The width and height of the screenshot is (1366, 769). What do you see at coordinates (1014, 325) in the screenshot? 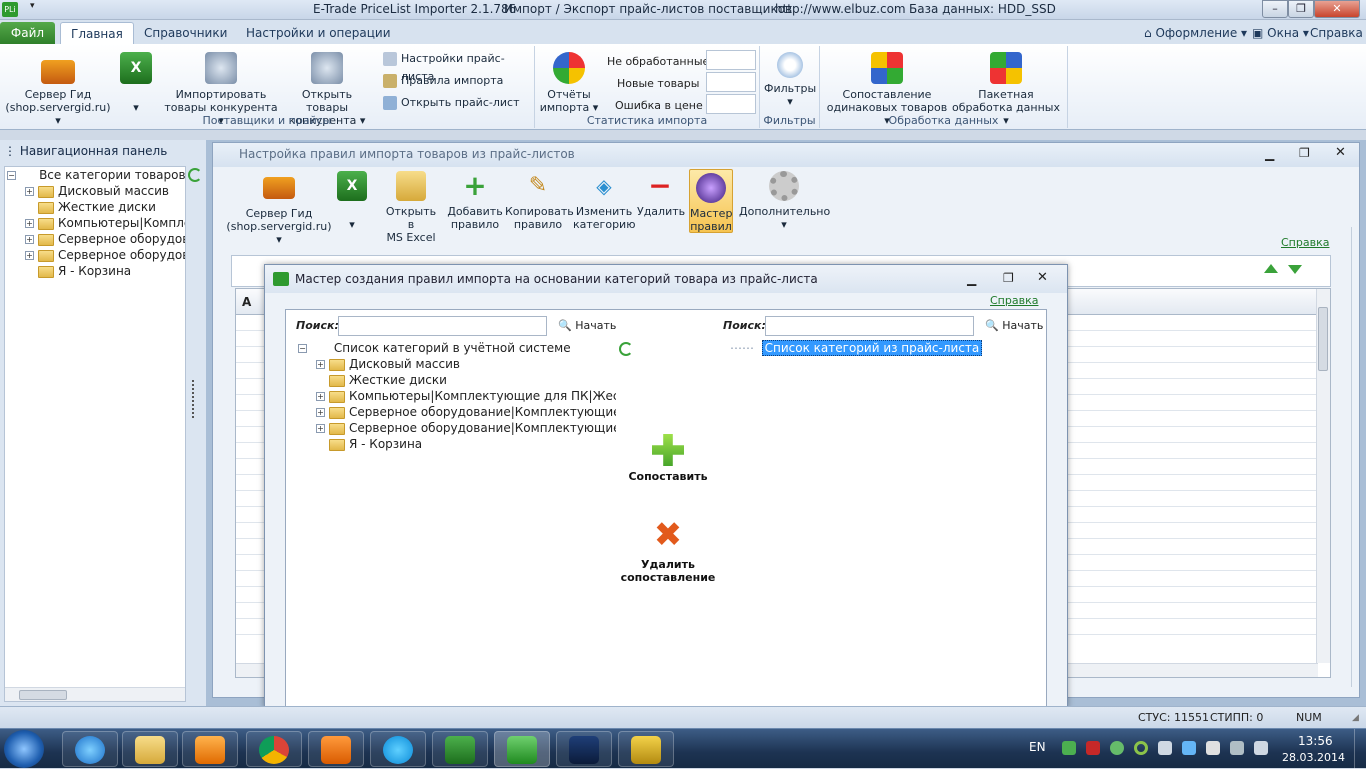
I see `right-search-button: 🔍 Начать` at bounding box center [1014, 325].